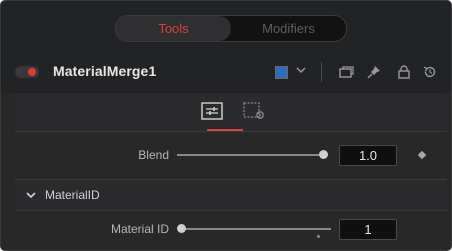  Describe the element at coordinates (430, 72) in the screenshot. I see `reset-icon` at that location.